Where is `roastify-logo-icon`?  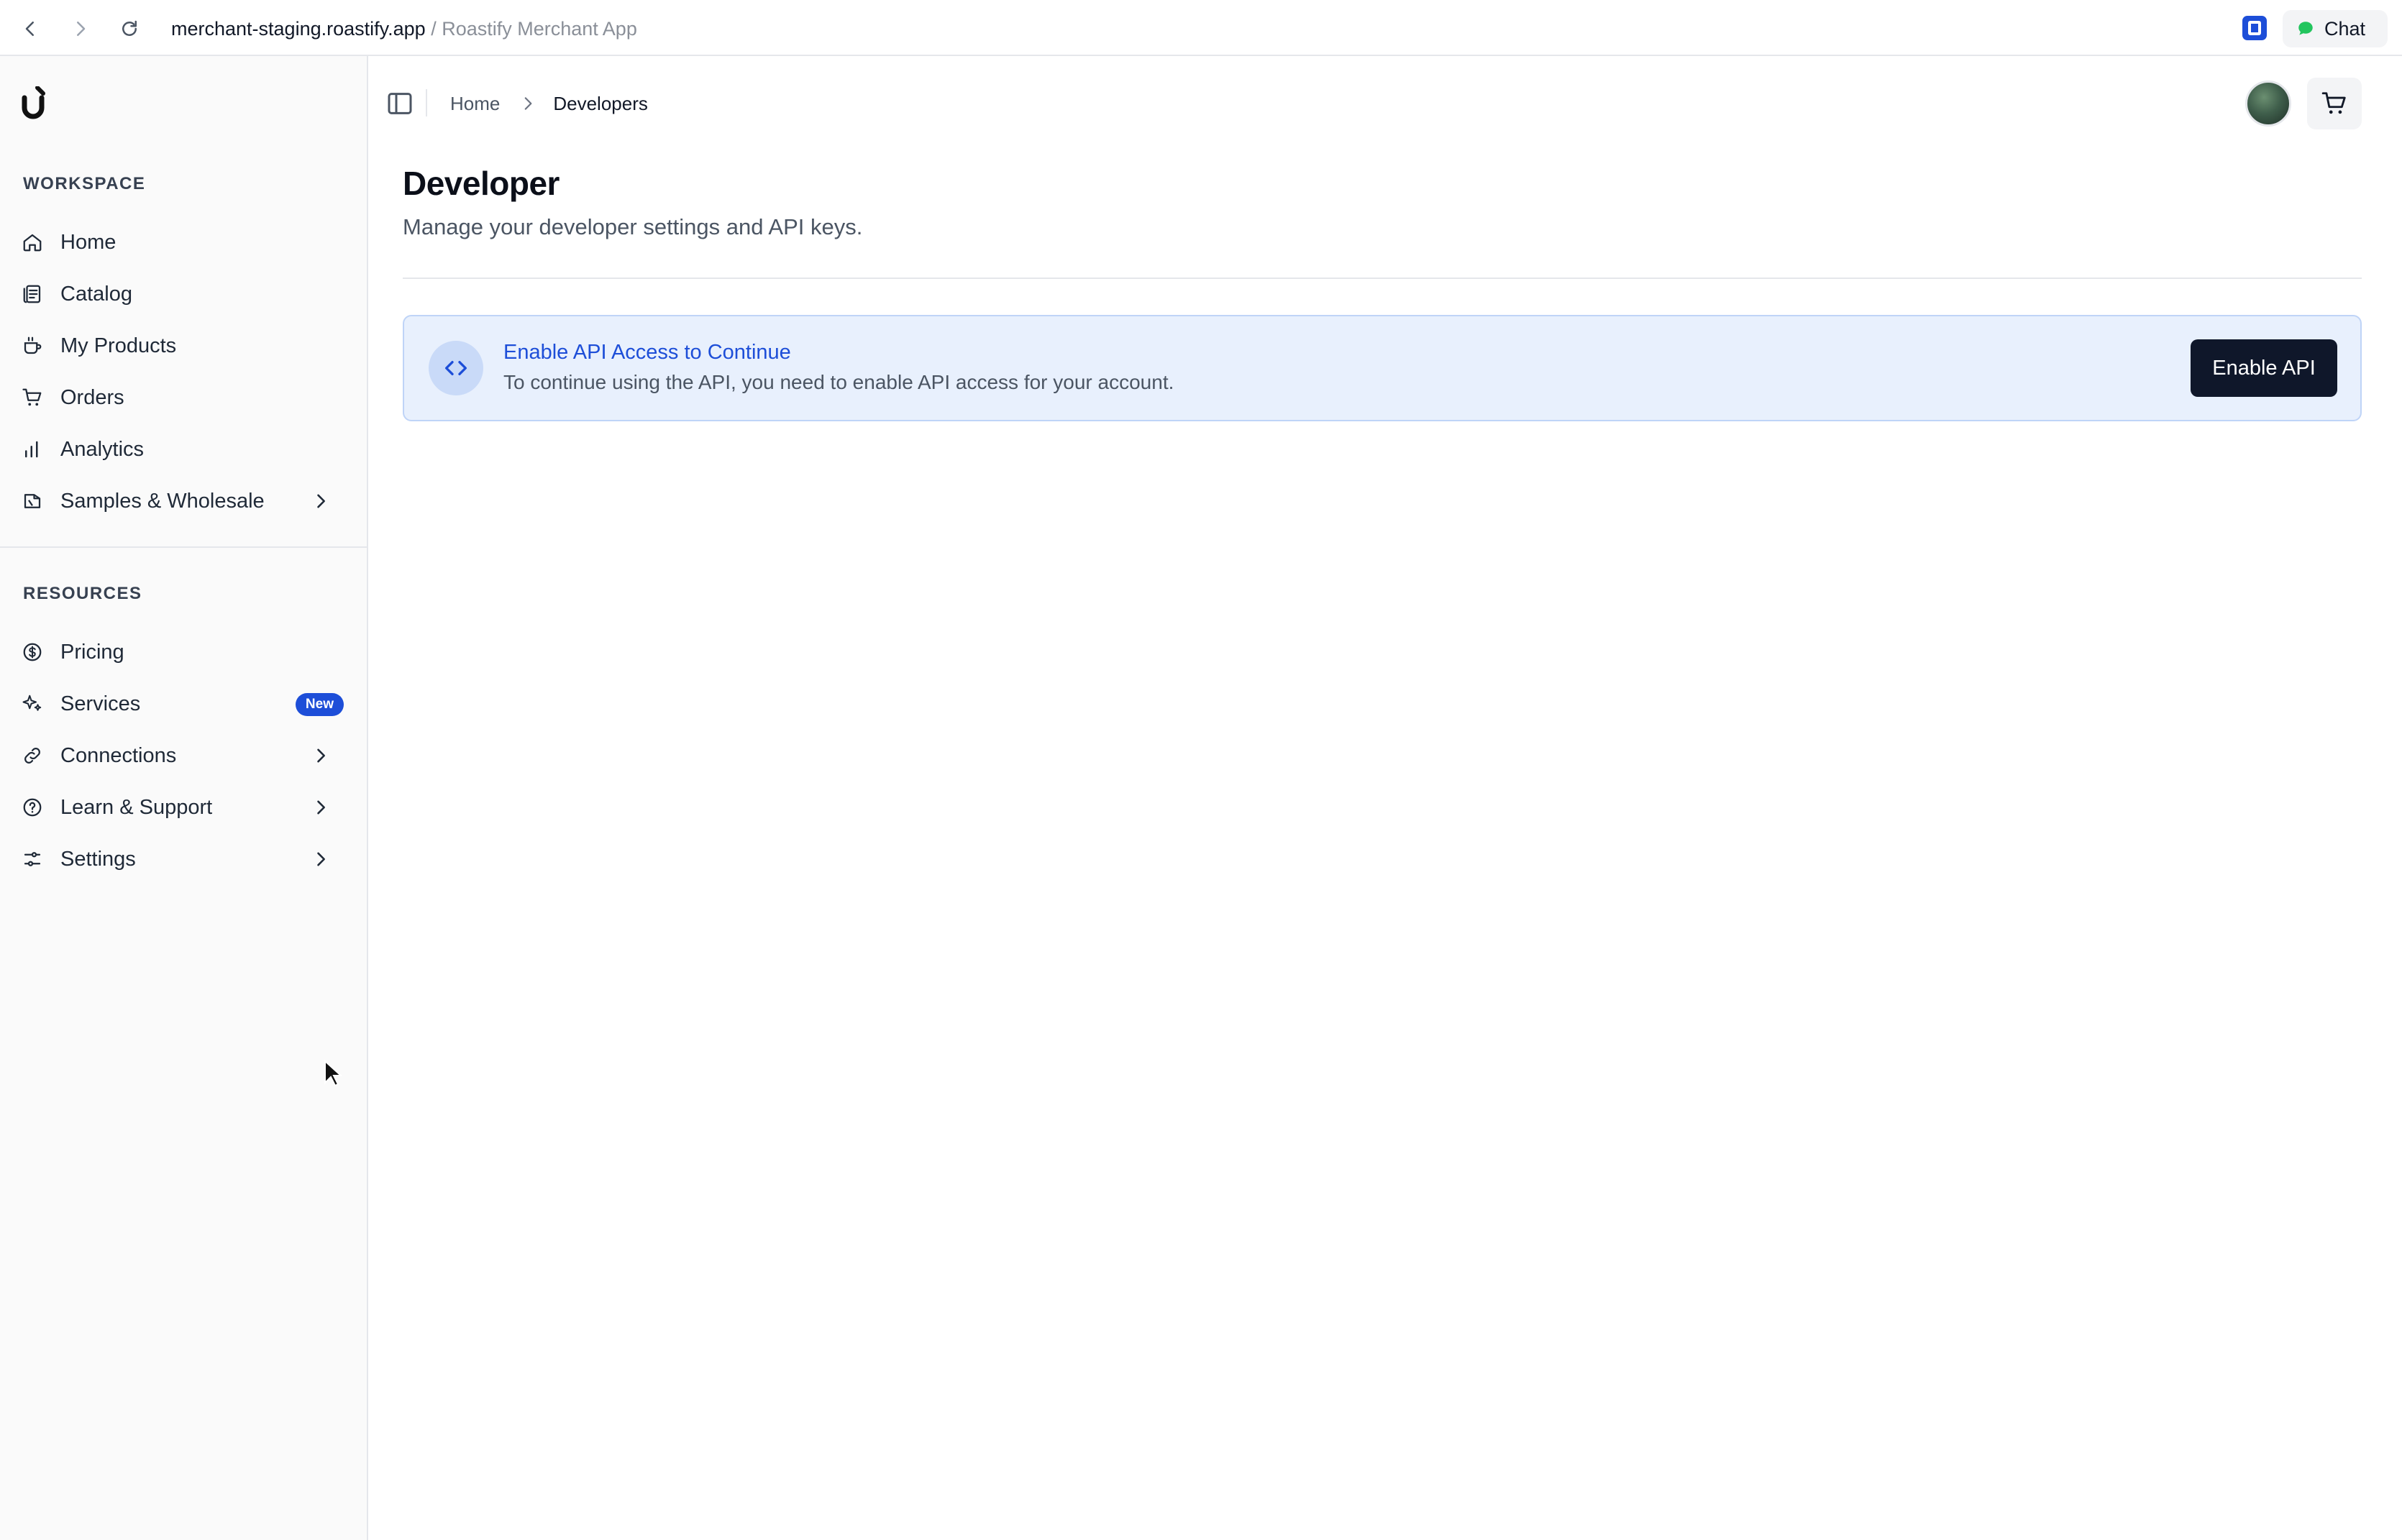
roastify-logo-icon is located at coordinates (35, 102).